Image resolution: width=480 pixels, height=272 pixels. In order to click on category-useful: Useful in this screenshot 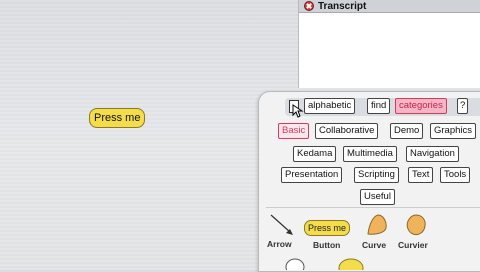, I will do `click(377, 197)`.